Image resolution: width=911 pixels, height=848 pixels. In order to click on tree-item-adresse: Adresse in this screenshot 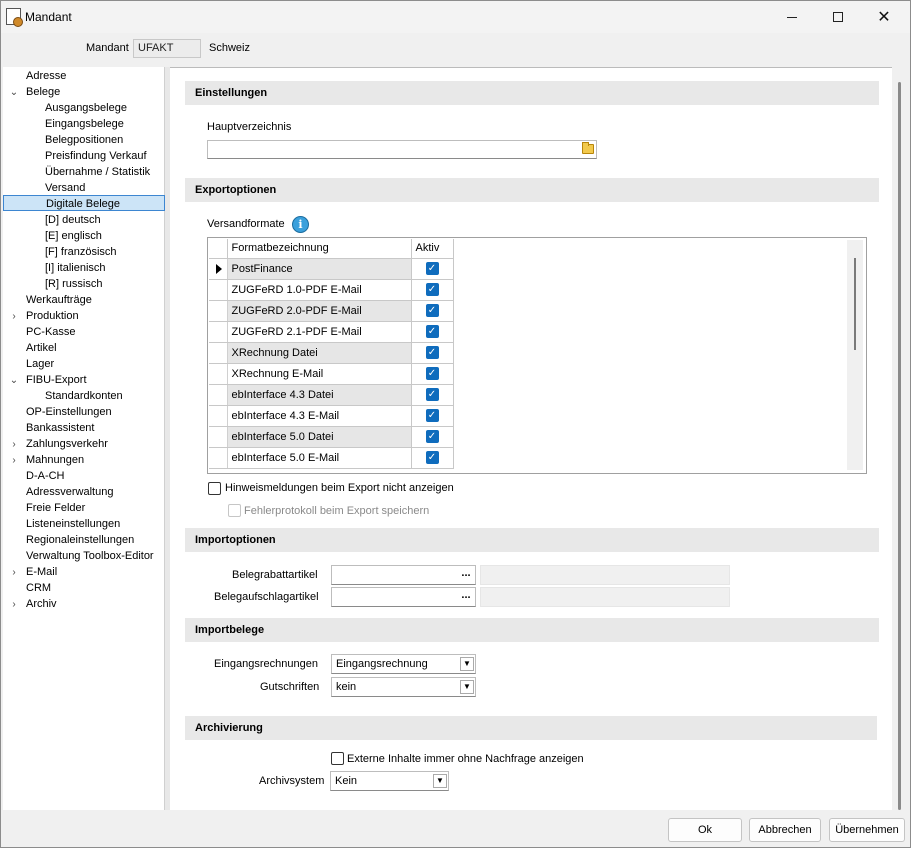, I will do `click(46, 76)`.